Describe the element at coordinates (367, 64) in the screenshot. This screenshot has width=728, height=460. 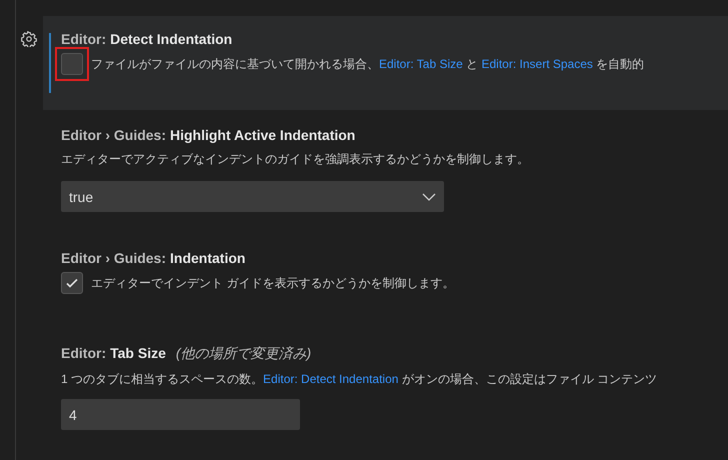
I see `setting-description: ファイルがファイルの内容に基づいて開かれる場合、Editor: Tab Size と Editor: Insert Spaces を自動的` at that location.